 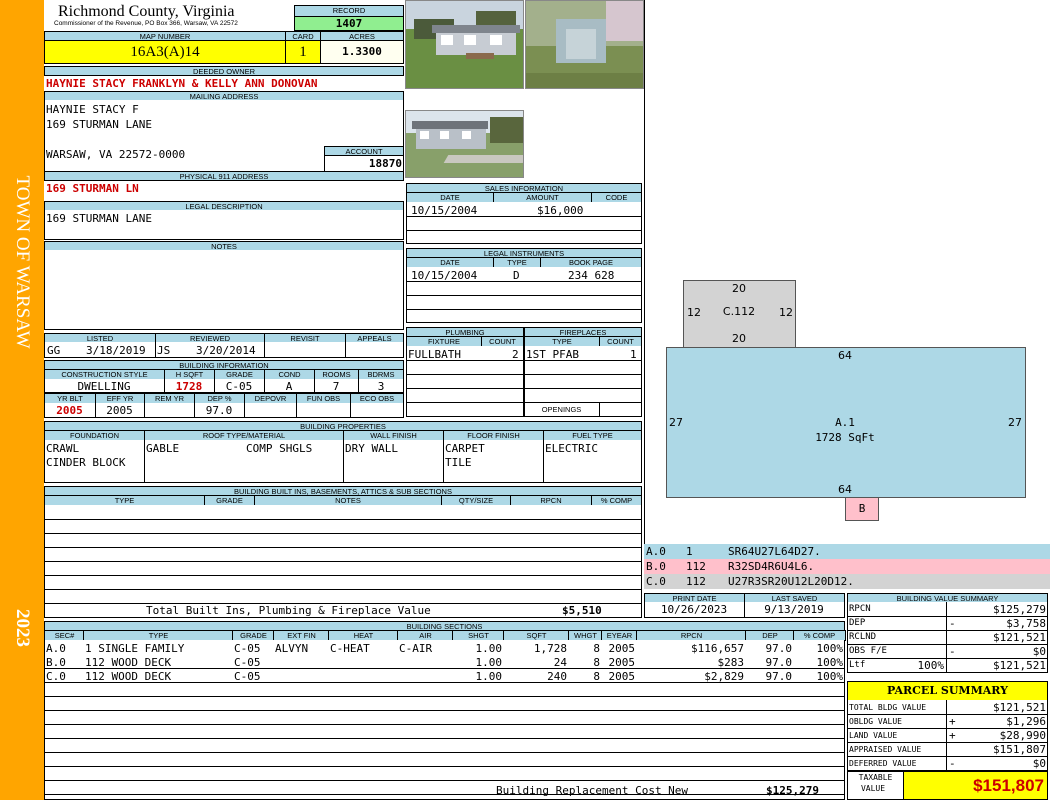 What do you see at coordinates (550, 648) in the screenshot?
I see `sections-cell: 1,728` at bounding box center [550, 648].